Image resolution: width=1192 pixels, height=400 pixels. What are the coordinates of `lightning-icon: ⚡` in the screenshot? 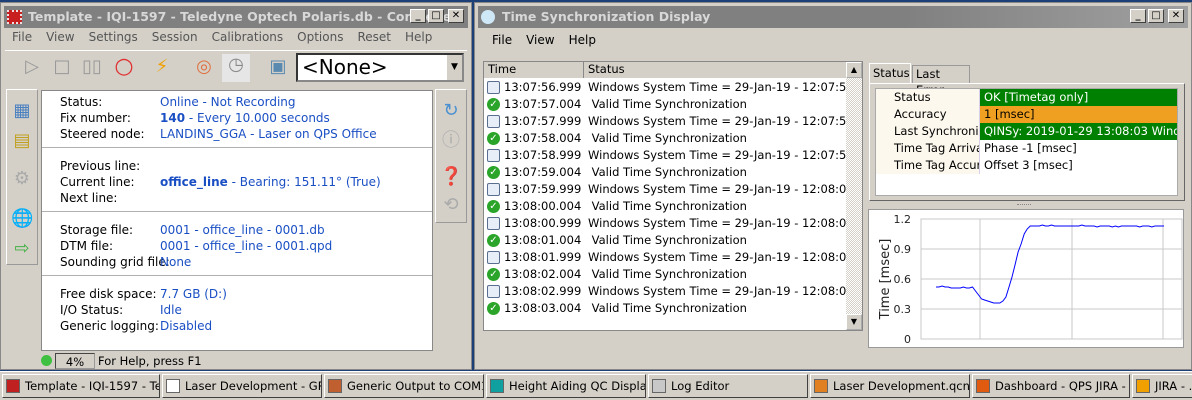 It's located at (162, 67).